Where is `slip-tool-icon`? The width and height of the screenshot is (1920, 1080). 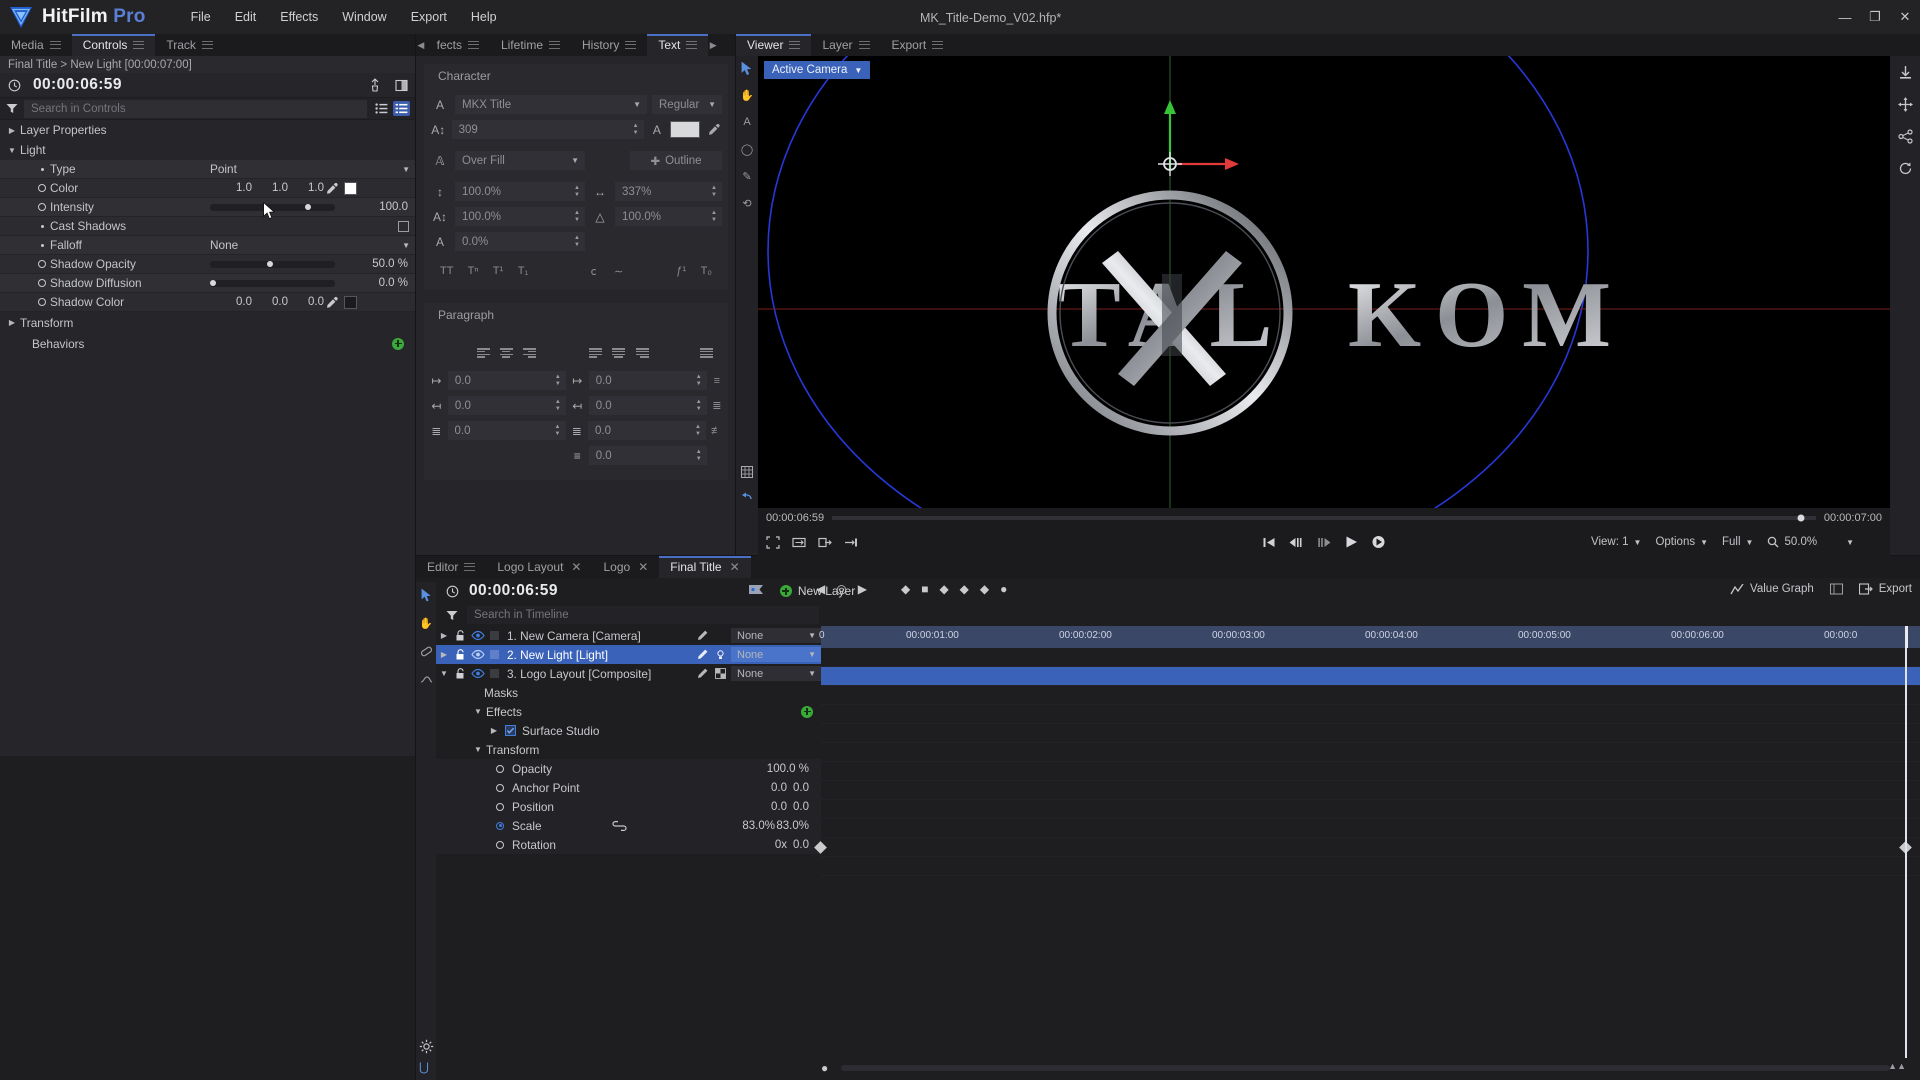
slip-tool-icon is located at coordinates (426, 651).